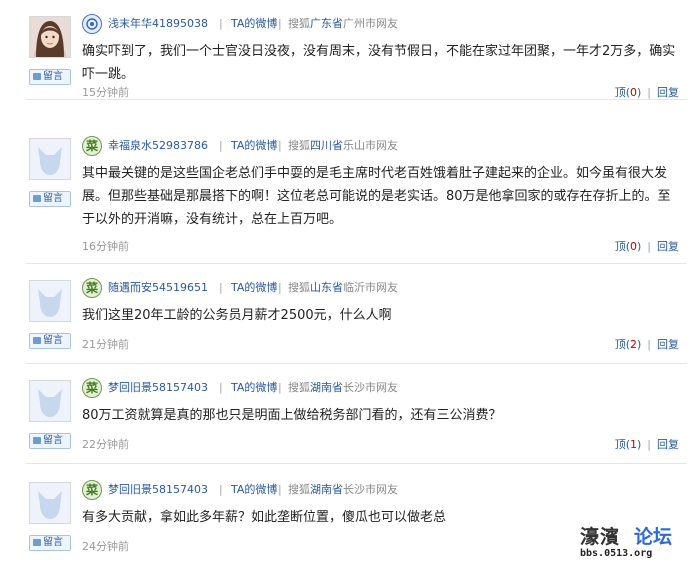  I want to click on location: 搜狐四川省乐山市网友, so click(343, 146).